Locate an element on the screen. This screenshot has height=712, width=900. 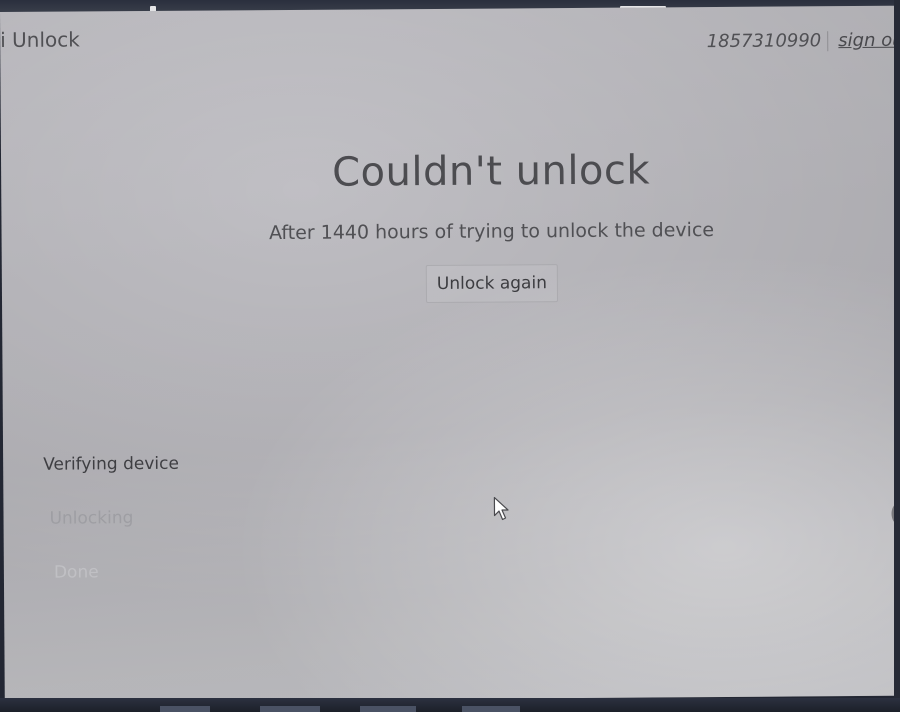
app-title: i Unlock is located at coordinates (40, 39).